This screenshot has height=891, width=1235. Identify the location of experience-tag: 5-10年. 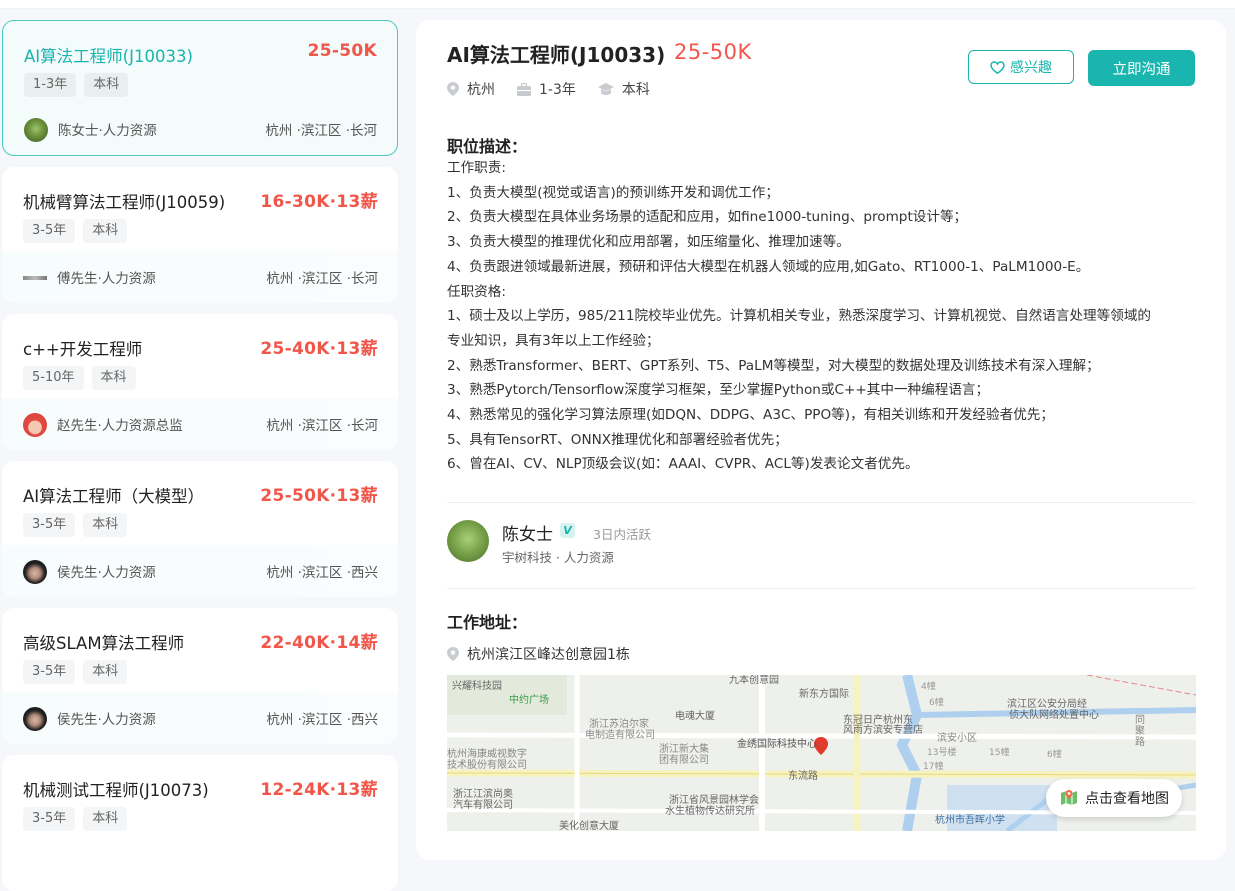
(53, 378).